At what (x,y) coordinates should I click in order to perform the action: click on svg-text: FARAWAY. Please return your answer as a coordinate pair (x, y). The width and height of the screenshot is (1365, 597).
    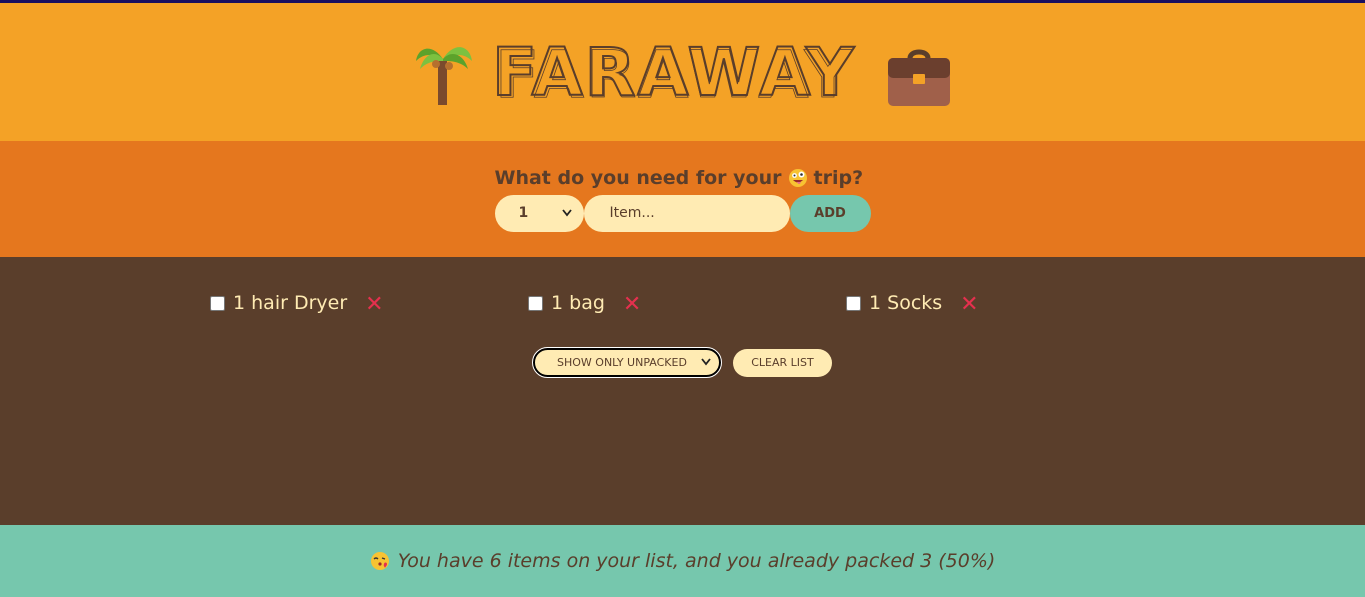
    Looking at the image, I should click on (673, 70).